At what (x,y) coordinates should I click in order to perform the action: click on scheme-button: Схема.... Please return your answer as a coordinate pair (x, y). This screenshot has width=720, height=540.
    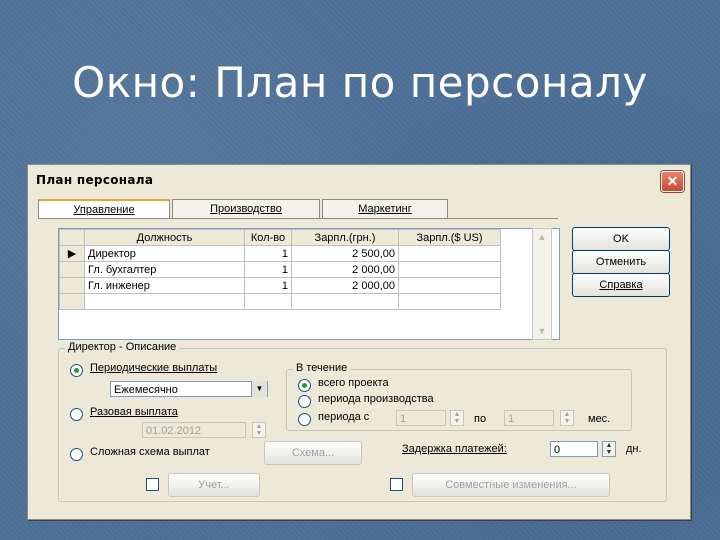
    Looking at the image, I should click on (313, 453).